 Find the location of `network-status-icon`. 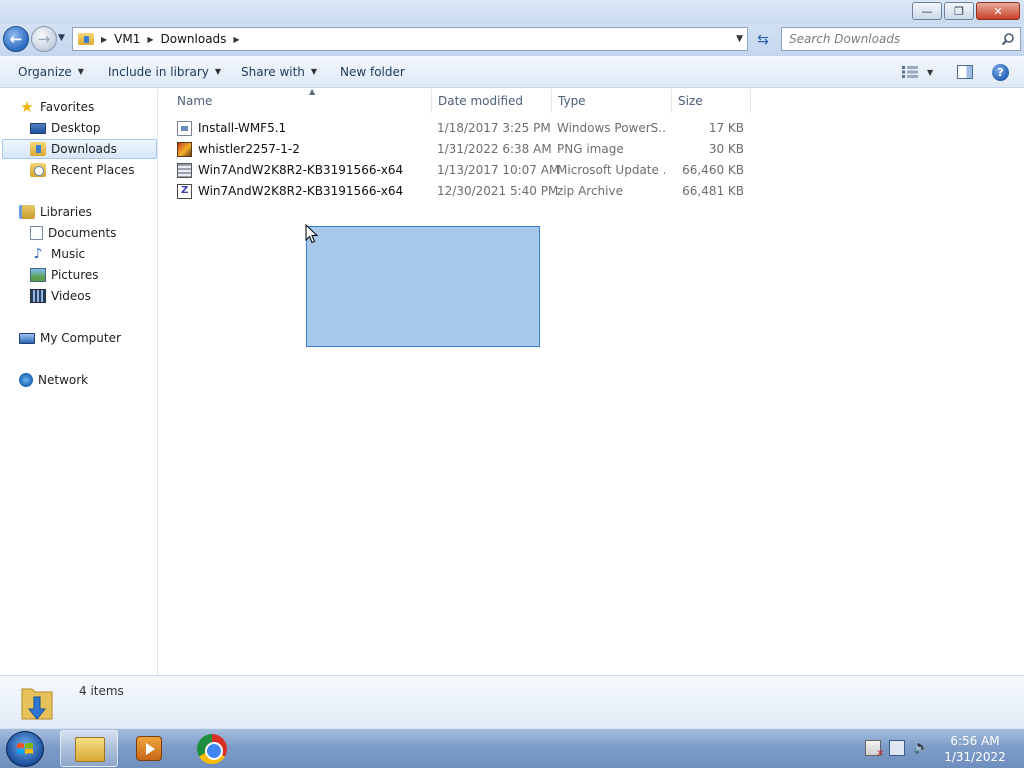

network-status-icon is located at coordinates (897, 748).